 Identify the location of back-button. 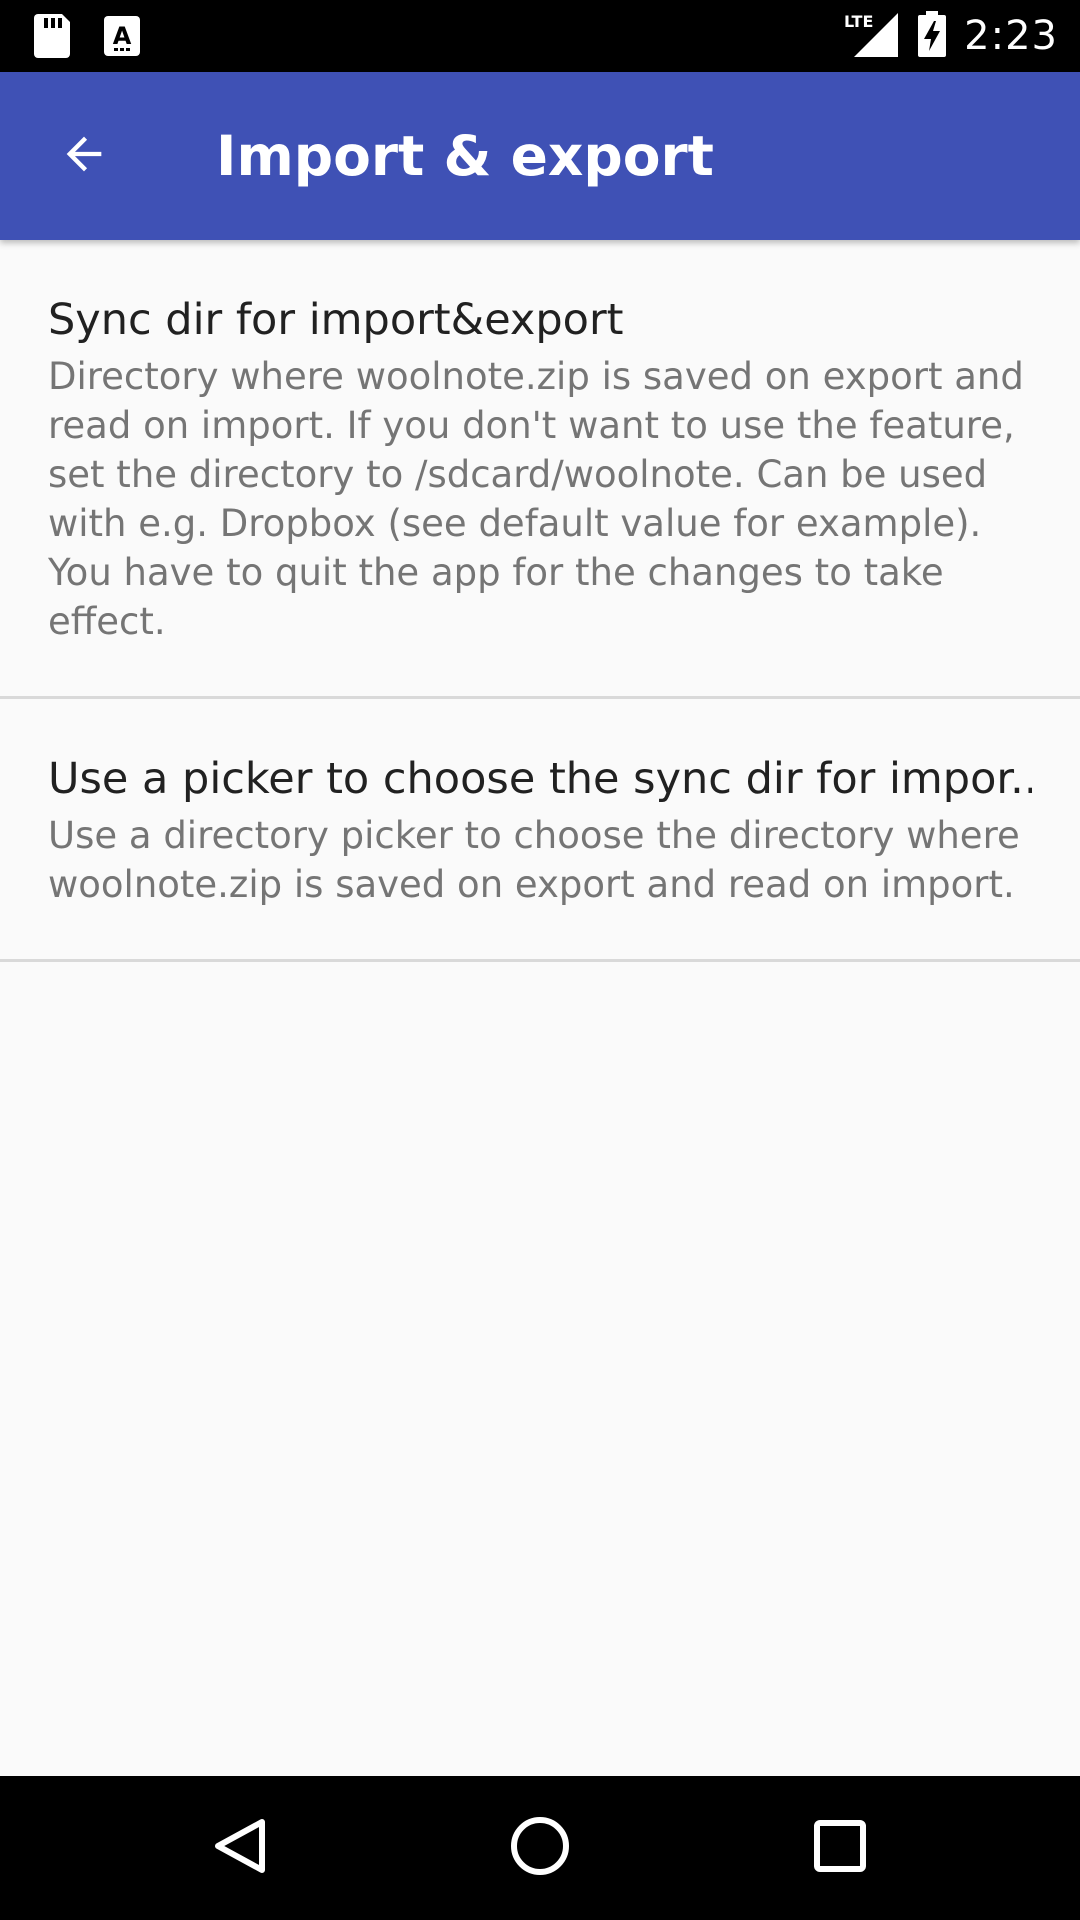
(84, 156).